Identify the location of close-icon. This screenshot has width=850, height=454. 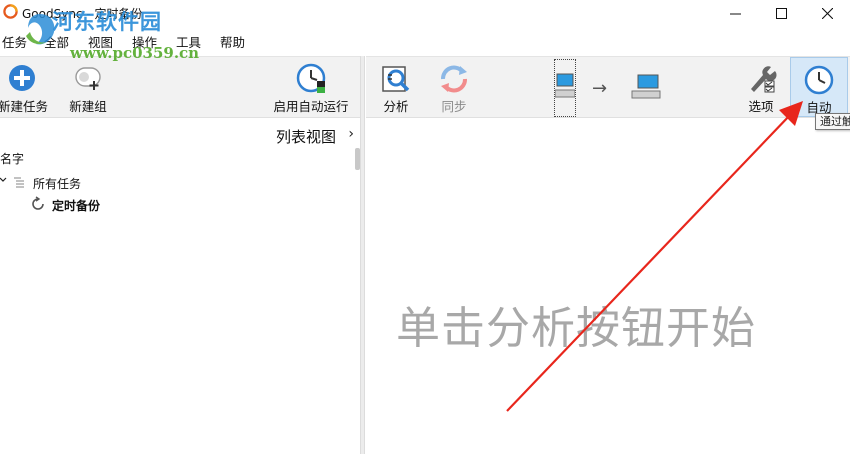
(827, 13).